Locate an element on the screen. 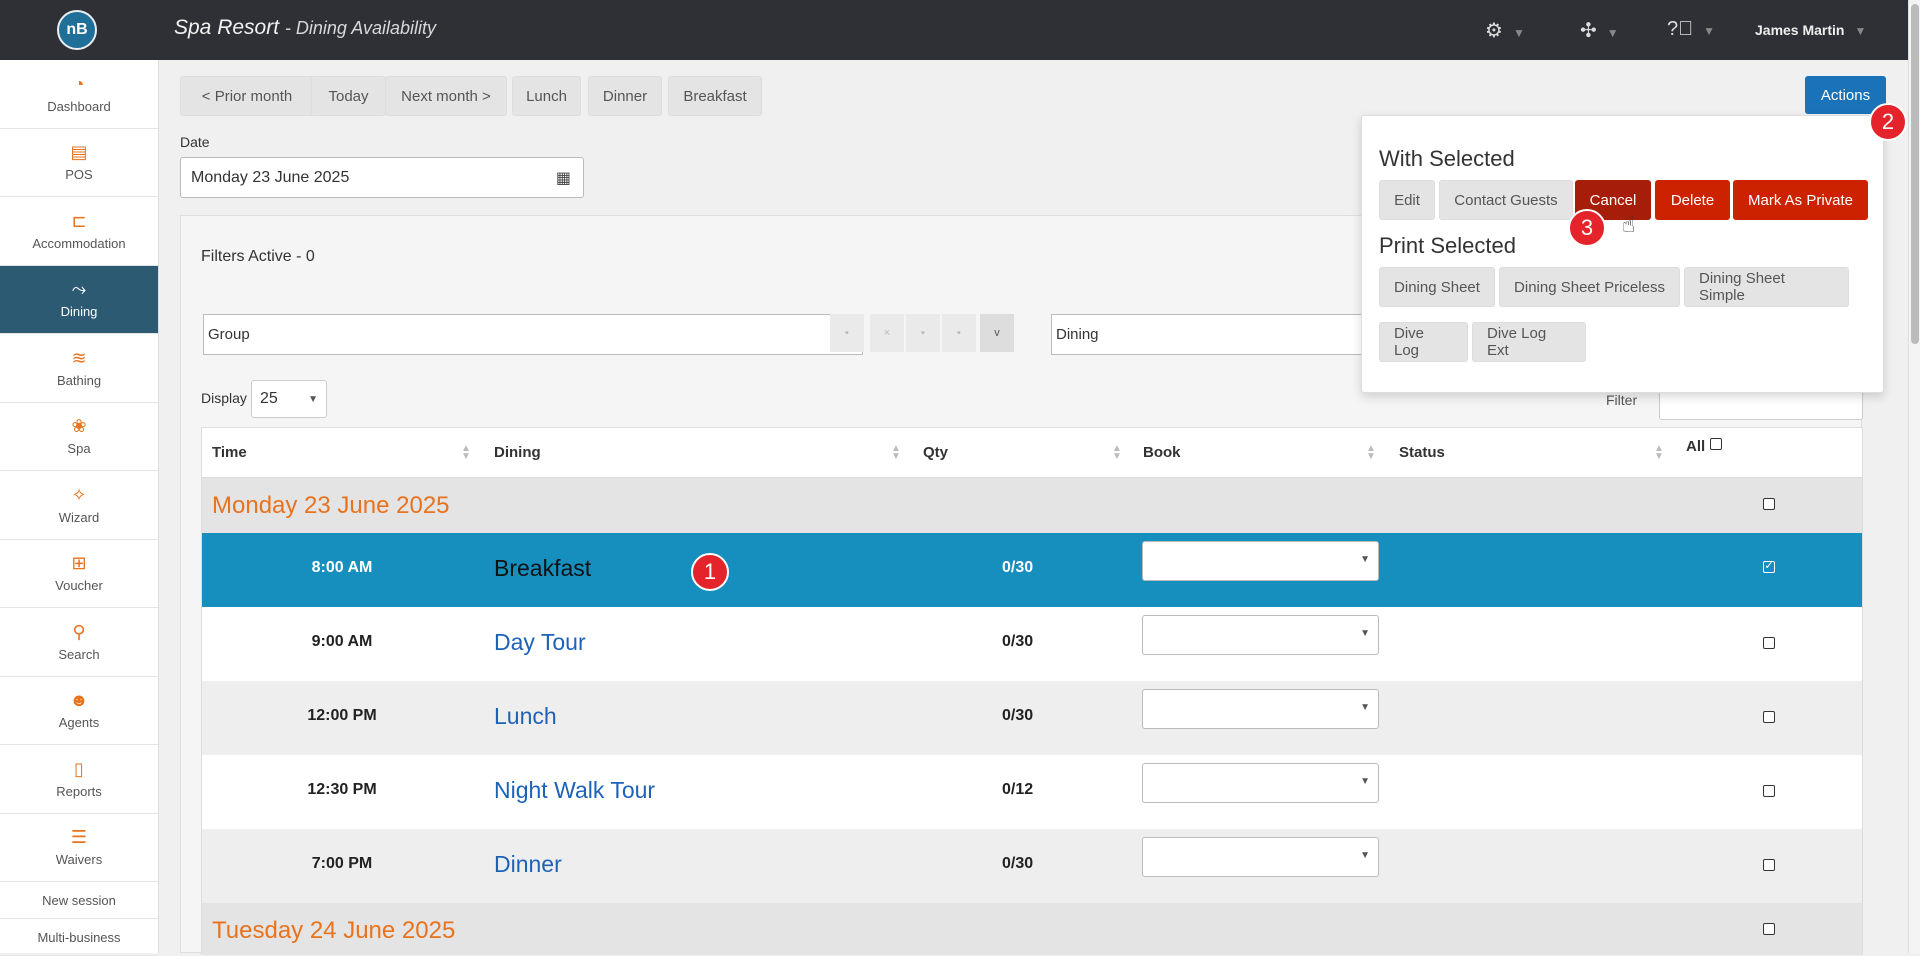  contact-guests-button: Contact Guests is located at coordinates (1506, 200).